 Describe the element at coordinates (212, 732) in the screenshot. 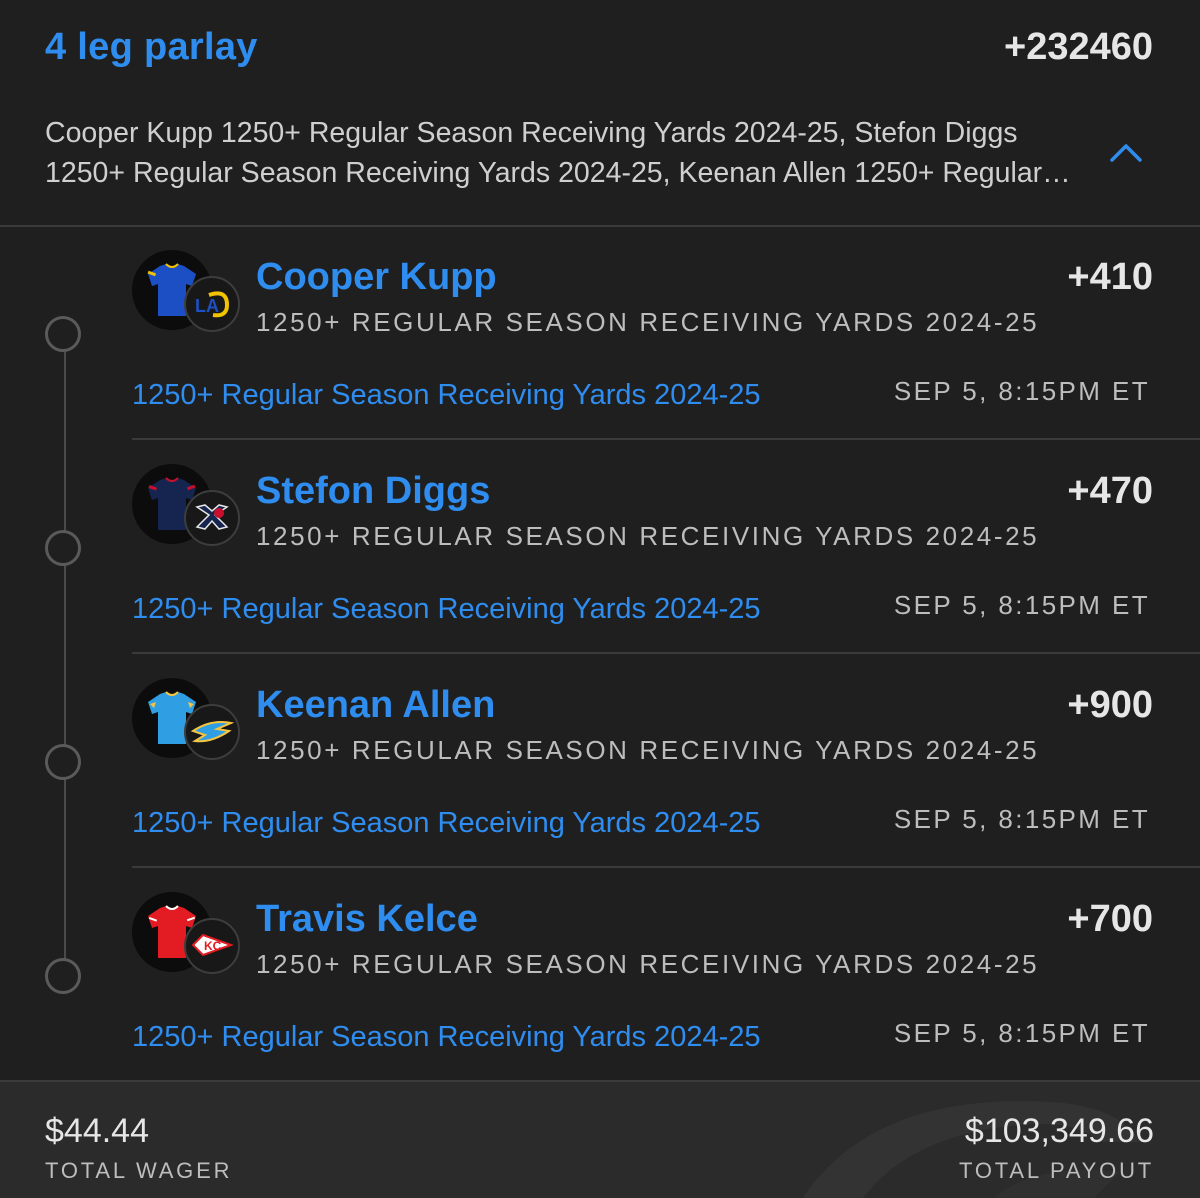

I see `chargers-logo-icon` at that location.